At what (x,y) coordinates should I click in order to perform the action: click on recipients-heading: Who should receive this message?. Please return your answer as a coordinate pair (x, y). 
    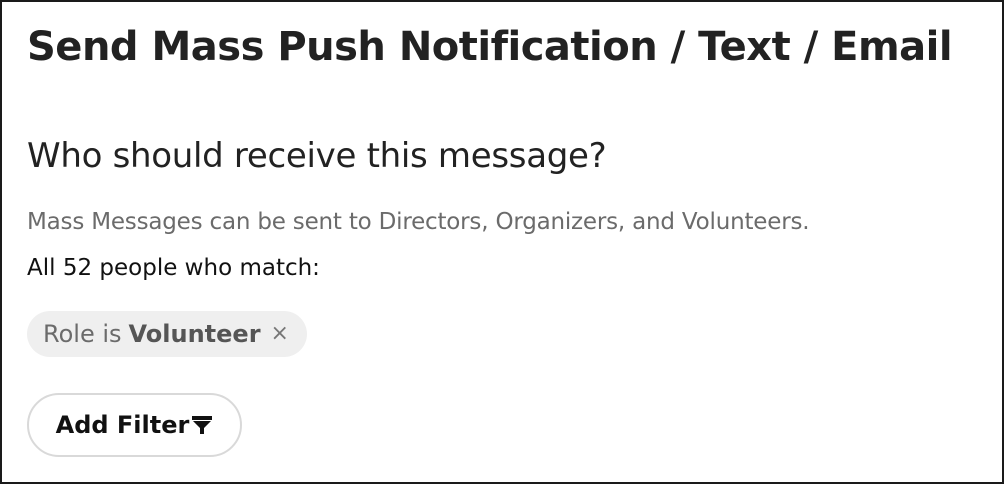
    Looking at the image, I should click on (317, 156).